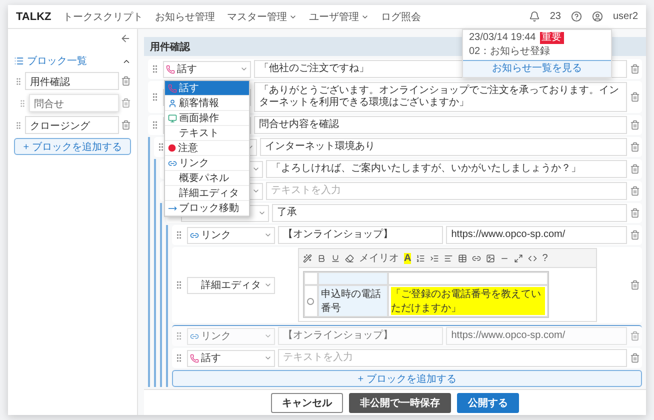  What do you see at coordinates (502, 38) in the screenshot?
I see `notification-time: 23/03/14 19:44` at bounding box center [502, 38].